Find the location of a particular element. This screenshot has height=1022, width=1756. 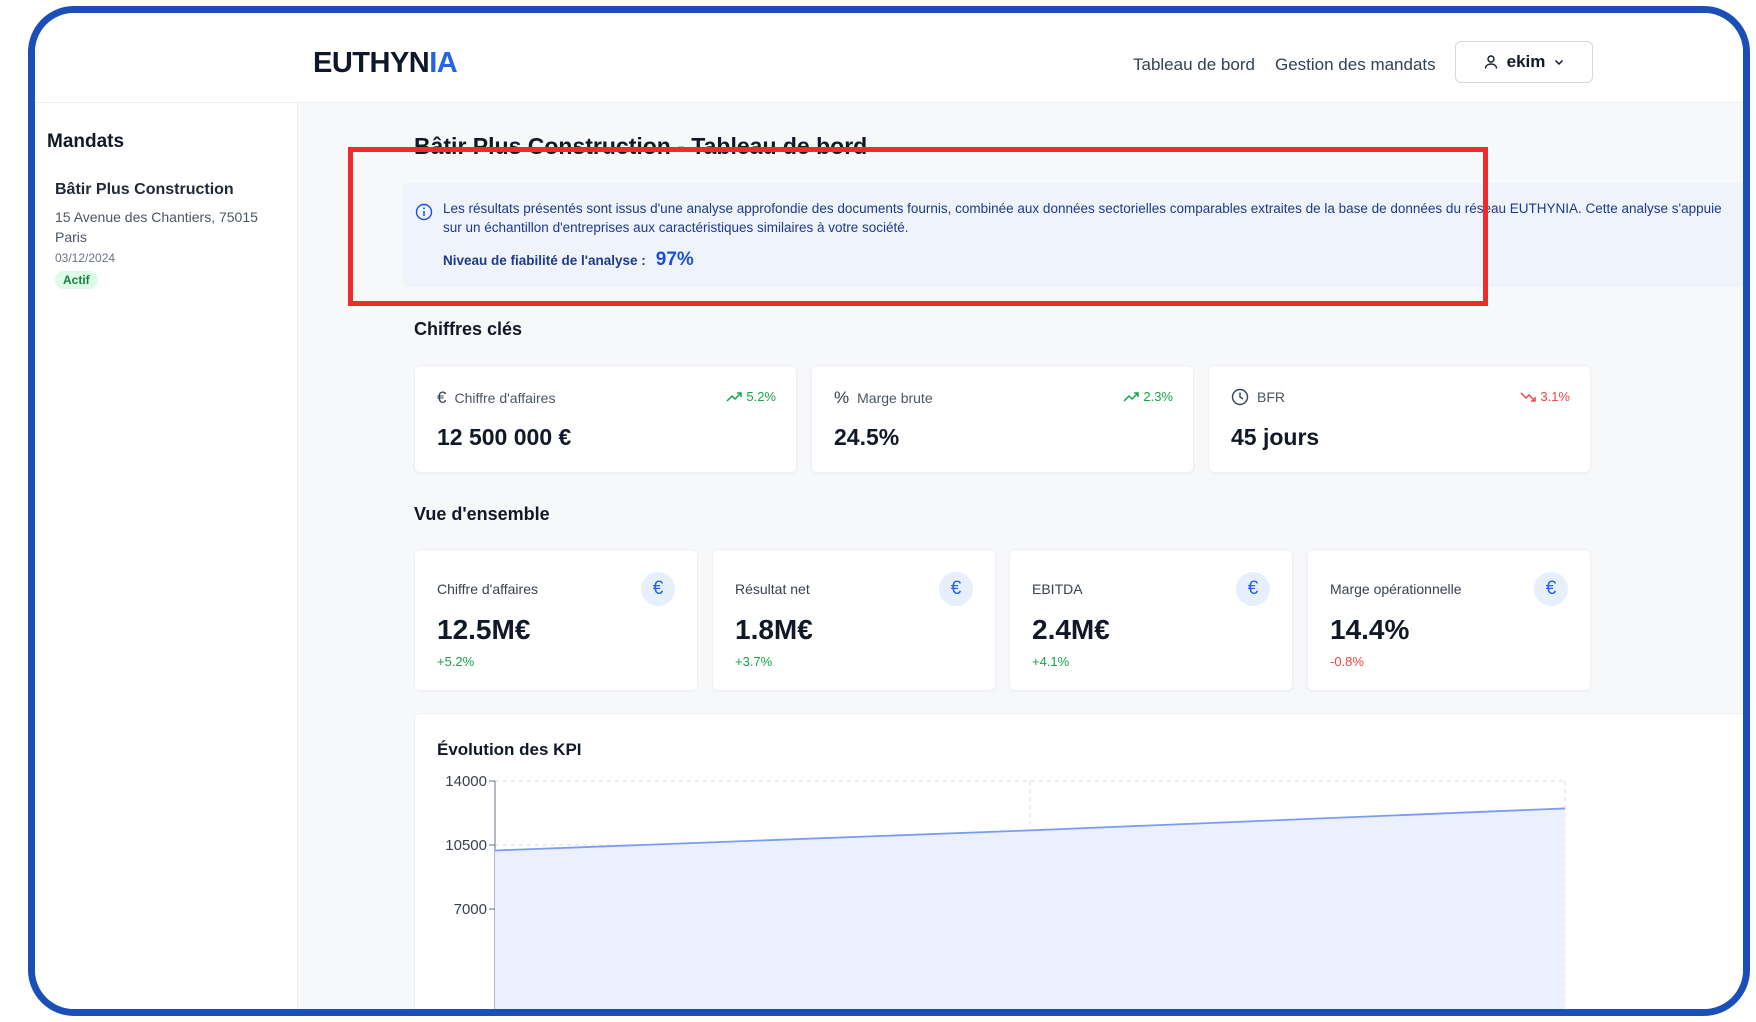

kpi-label-text: Marge brute is located at coordinates (895, 398).